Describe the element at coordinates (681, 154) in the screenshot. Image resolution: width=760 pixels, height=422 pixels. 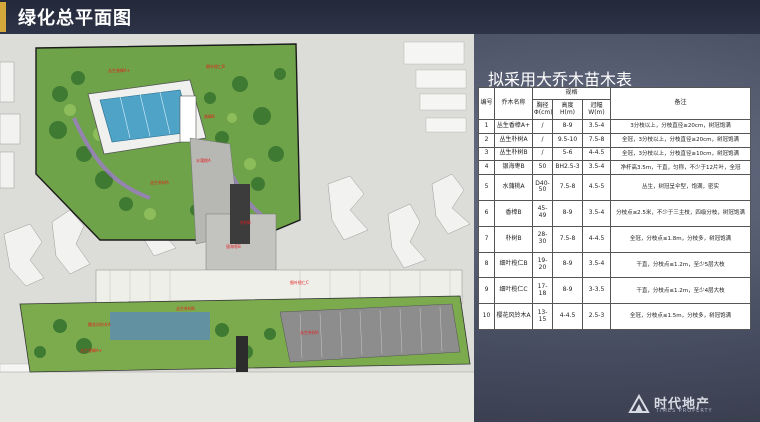
I see `cell-note: 全冠，3分枝以上，分枝直径≥10cm，树冠饱满` at that location.